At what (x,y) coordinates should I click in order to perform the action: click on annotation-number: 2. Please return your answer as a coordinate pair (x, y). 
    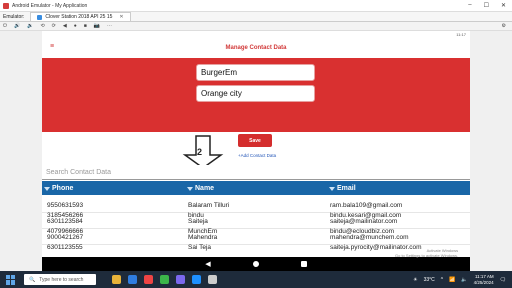
    Looking at the image, I should click on (200, 152).